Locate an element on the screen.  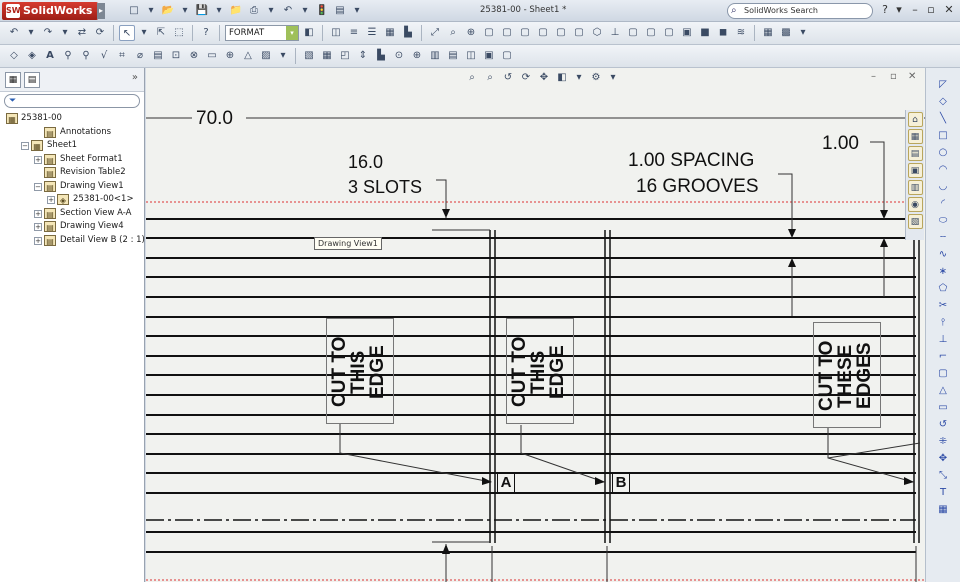
line-style-icon: ☰ is located at coordinates (372, 33).